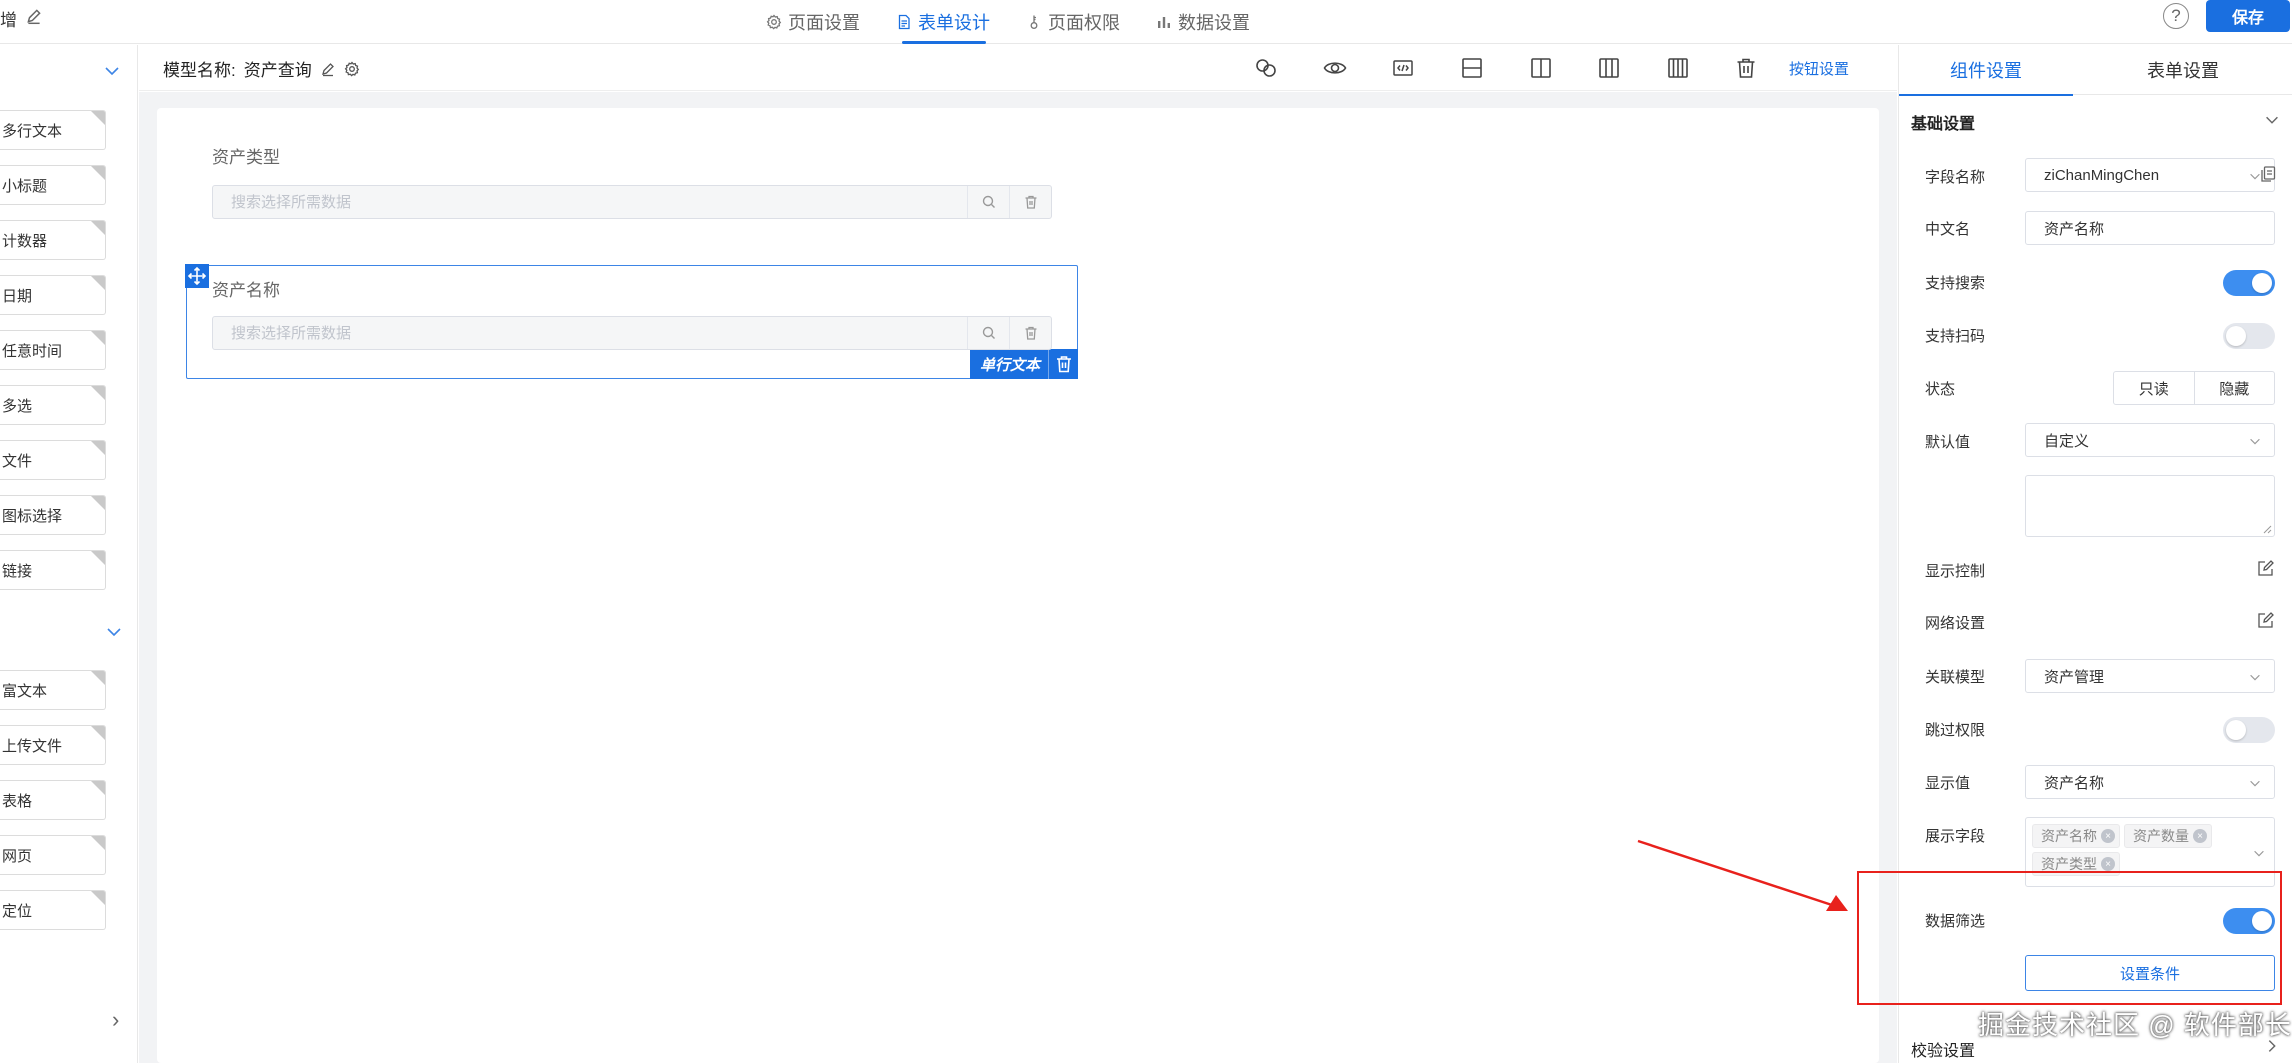  What do you see at coordinates (2150, 440) in the screenshot?
I see `default-value-select: 自定义` at bounding box center [2150, 440].